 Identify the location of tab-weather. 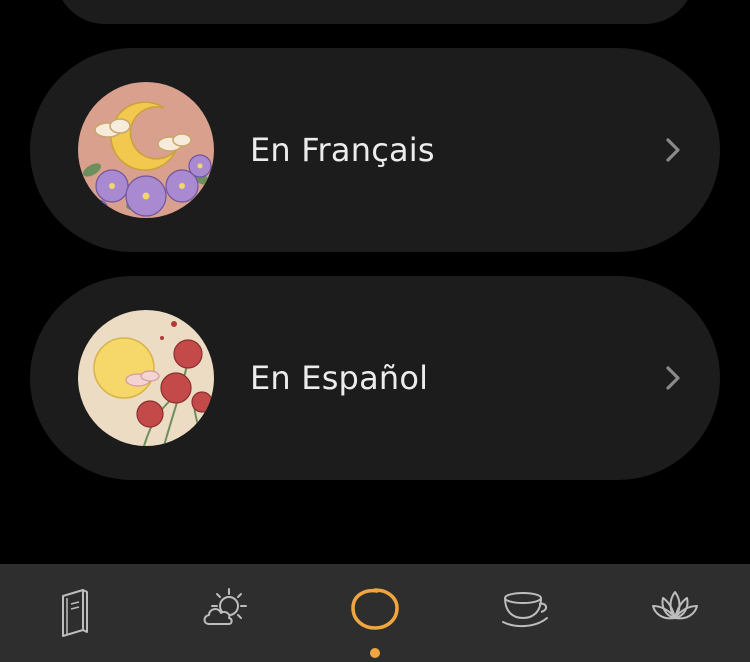
(225, 613).